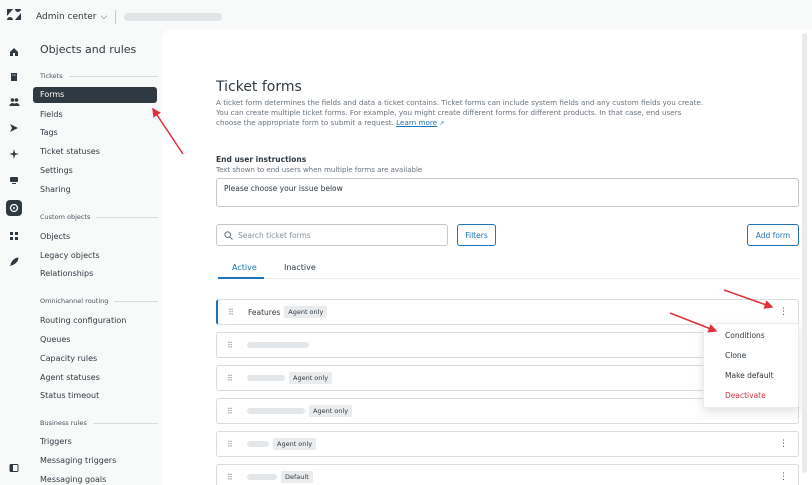 The height and width of the screenshot is (485, 812). Describe the element at coordinates (14, 52) in the screenshot. I see `home-icon` at that location.